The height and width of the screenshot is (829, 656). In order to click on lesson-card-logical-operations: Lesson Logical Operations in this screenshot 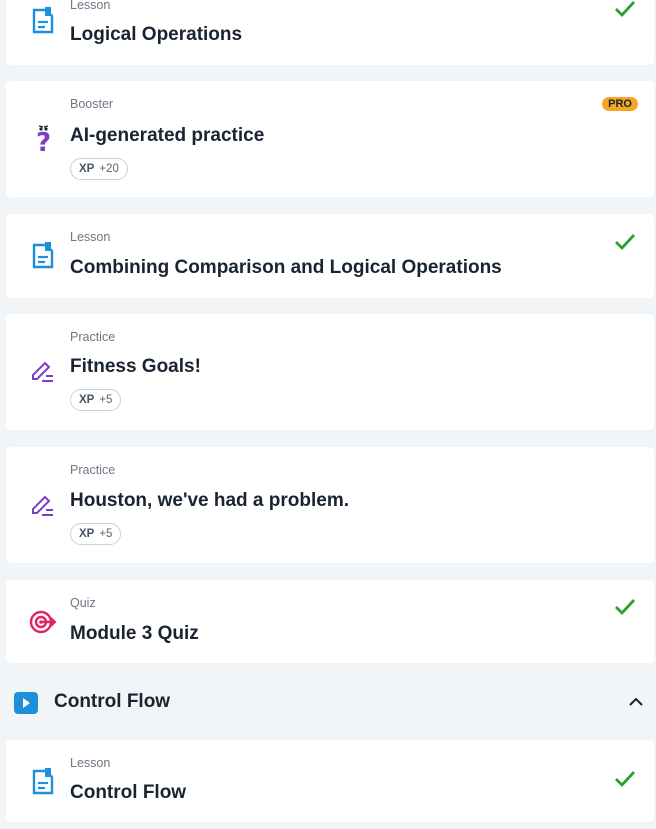, I will do `click(330, 32)`.